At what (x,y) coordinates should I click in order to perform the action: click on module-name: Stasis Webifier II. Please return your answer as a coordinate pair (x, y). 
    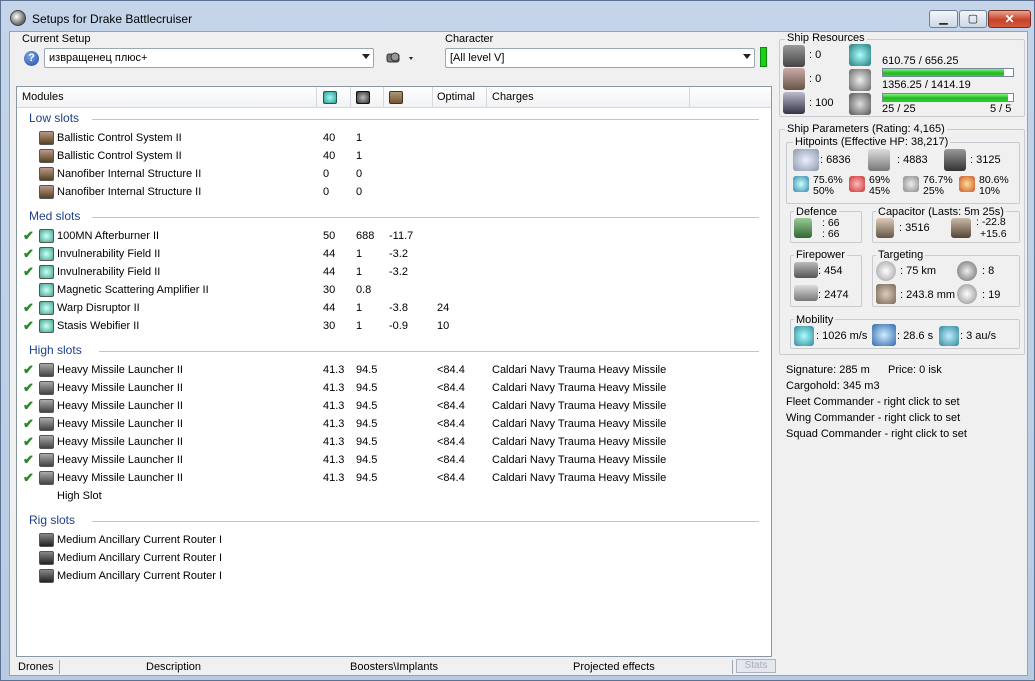
    Looking at the image, I should click on (98, 326).